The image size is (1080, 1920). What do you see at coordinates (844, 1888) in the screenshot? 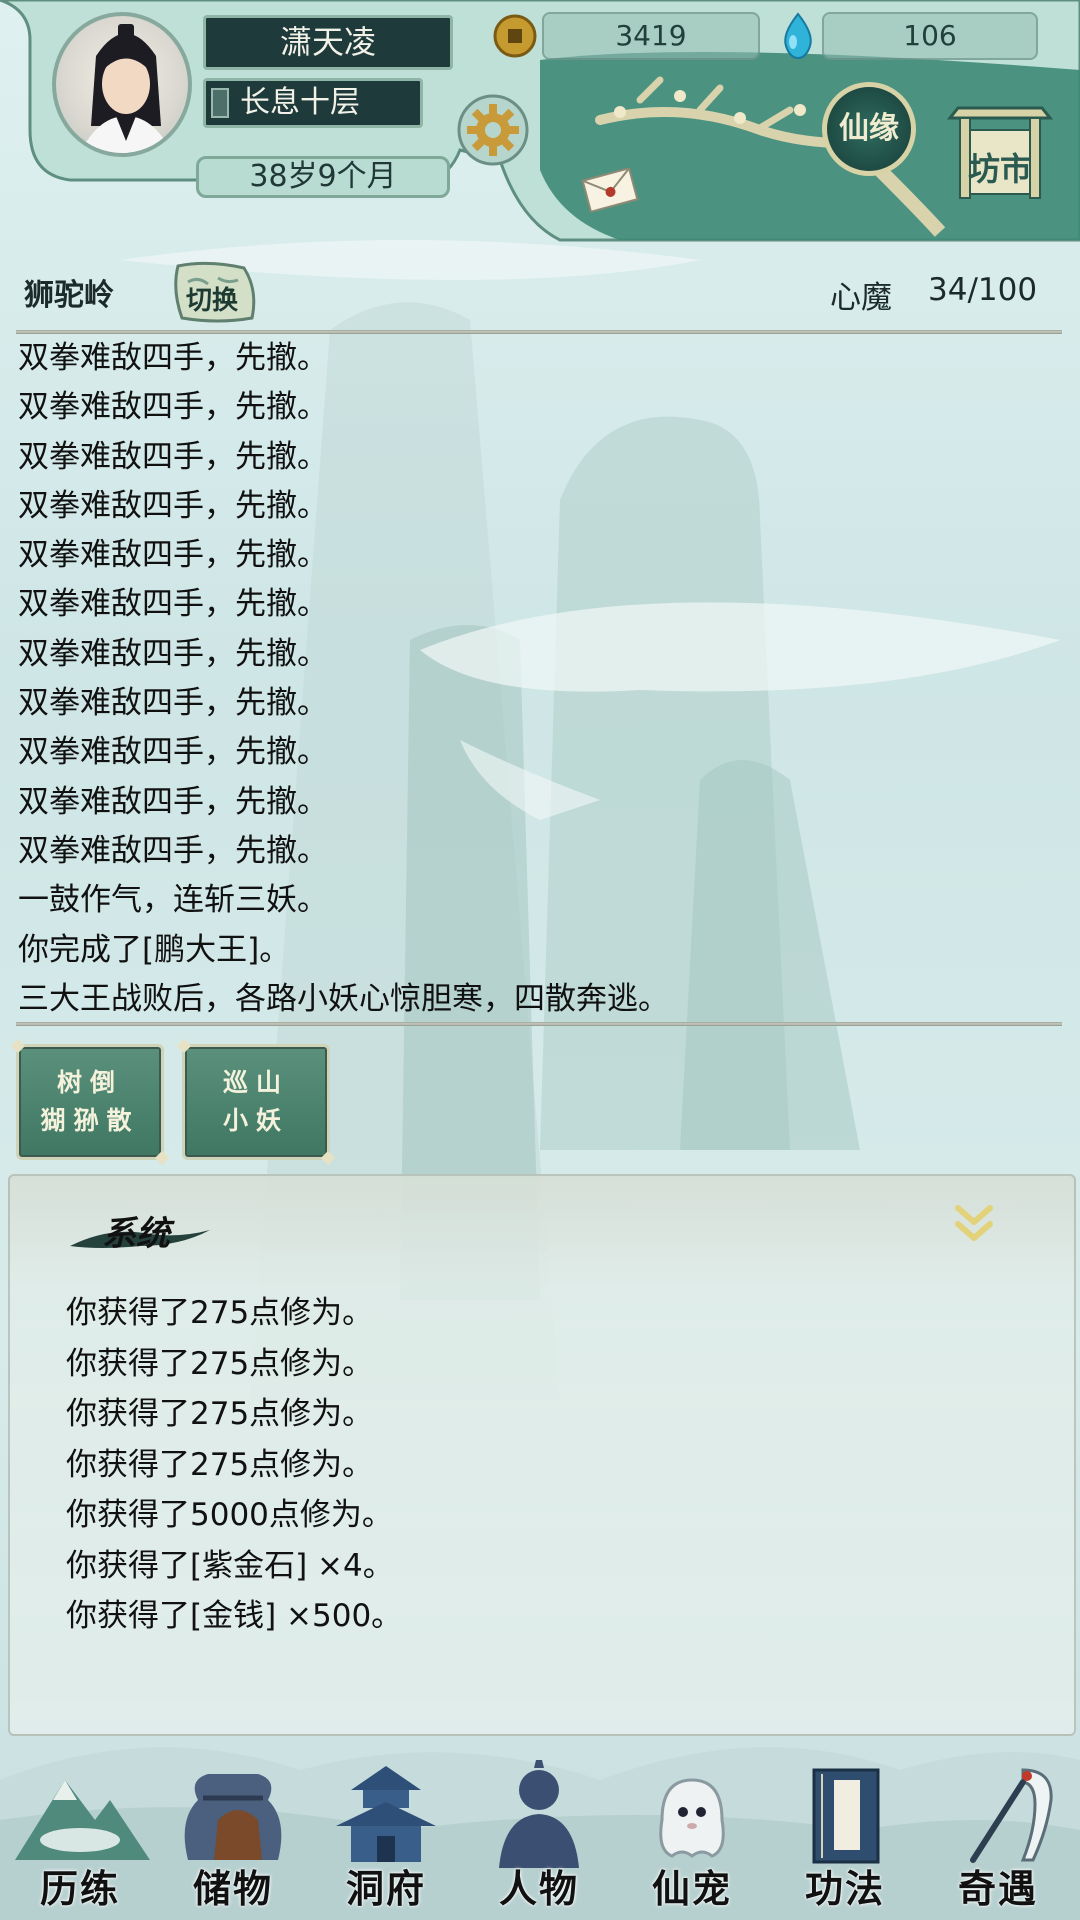
I see `nav-label: 功法` at bounding box center [844, 1888].